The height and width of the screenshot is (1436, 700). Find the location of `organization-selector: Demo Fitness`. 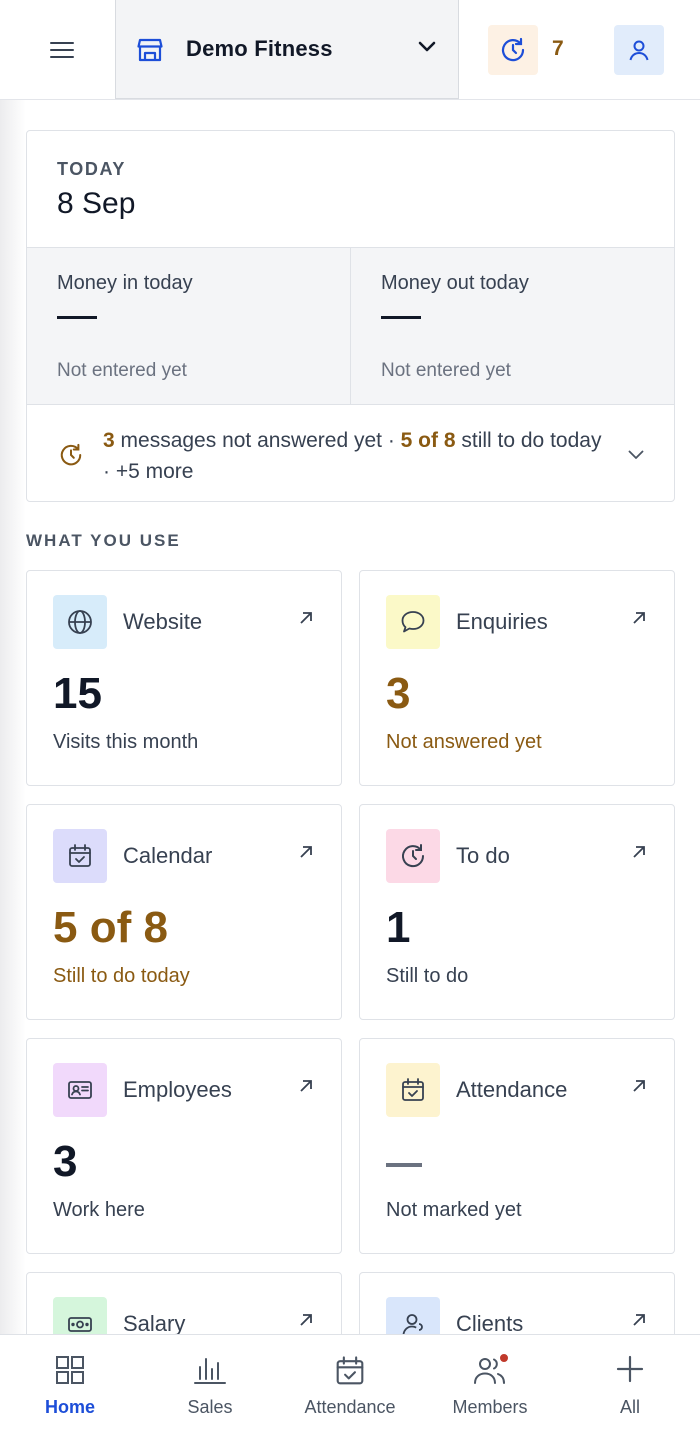

organization-selector: Demo Fitness is located at coordinates (287, 49).